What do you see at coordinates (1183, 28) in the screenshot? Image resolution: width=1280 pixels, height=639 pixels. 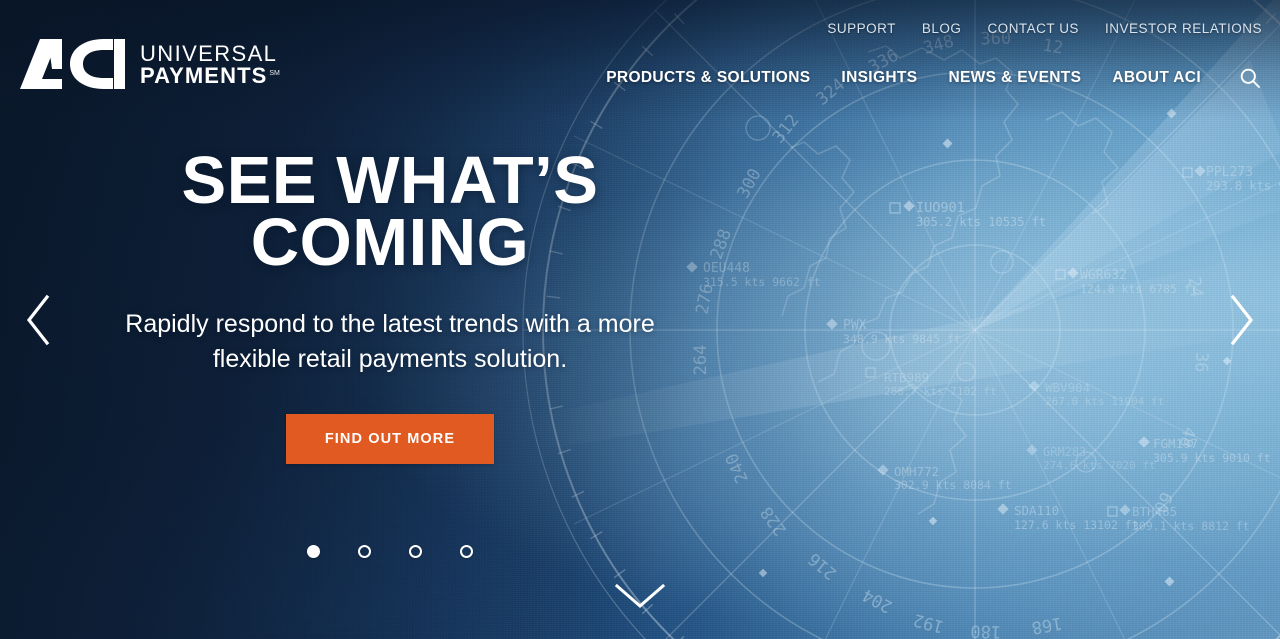 I see `nav-investor-relations: INVESTOR RELATIONS` at bounding box center [1183, 28].